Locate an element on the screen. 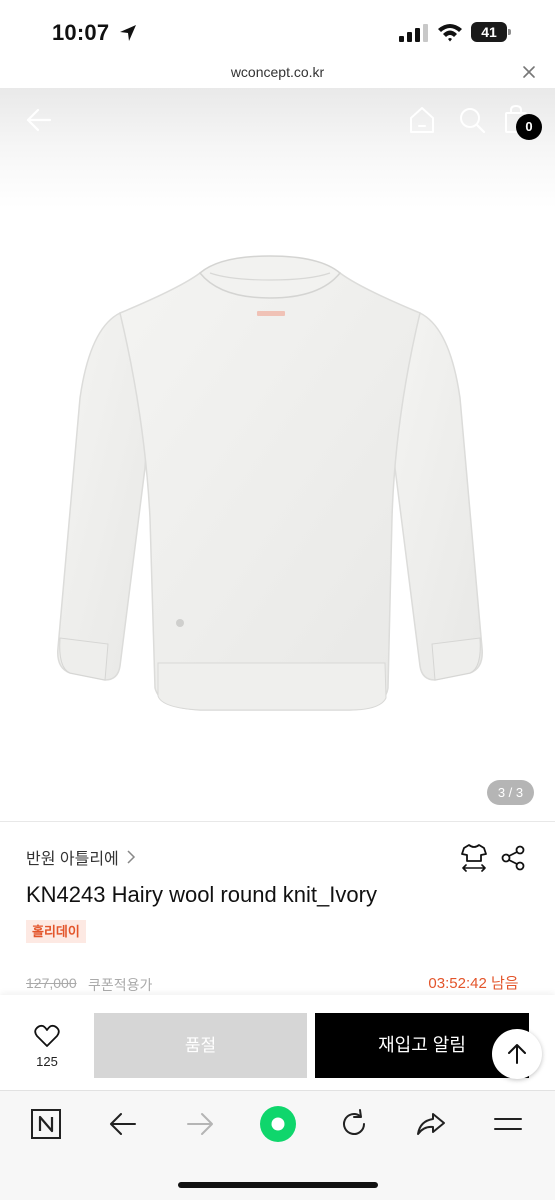 The image size is (555, 1200). battery-percent: 41 is located at coordinates (489, 32).